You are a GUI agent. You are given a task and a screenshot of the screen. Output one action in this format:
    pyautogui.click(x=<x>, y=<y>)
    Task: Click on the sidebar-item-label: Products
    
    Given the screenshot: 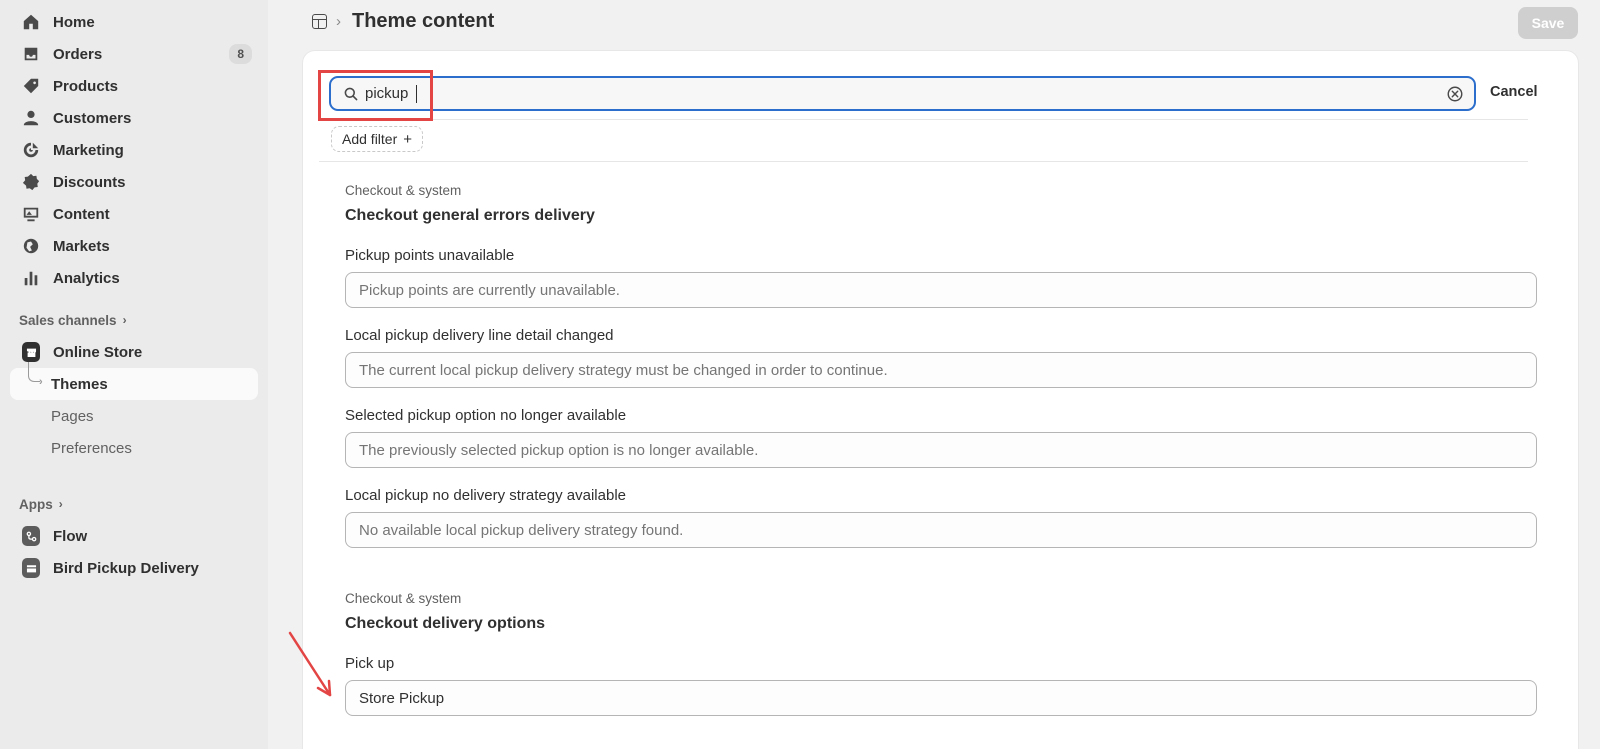 What is the action you would take?
    pyautogui.click(x=86, y=86)
    